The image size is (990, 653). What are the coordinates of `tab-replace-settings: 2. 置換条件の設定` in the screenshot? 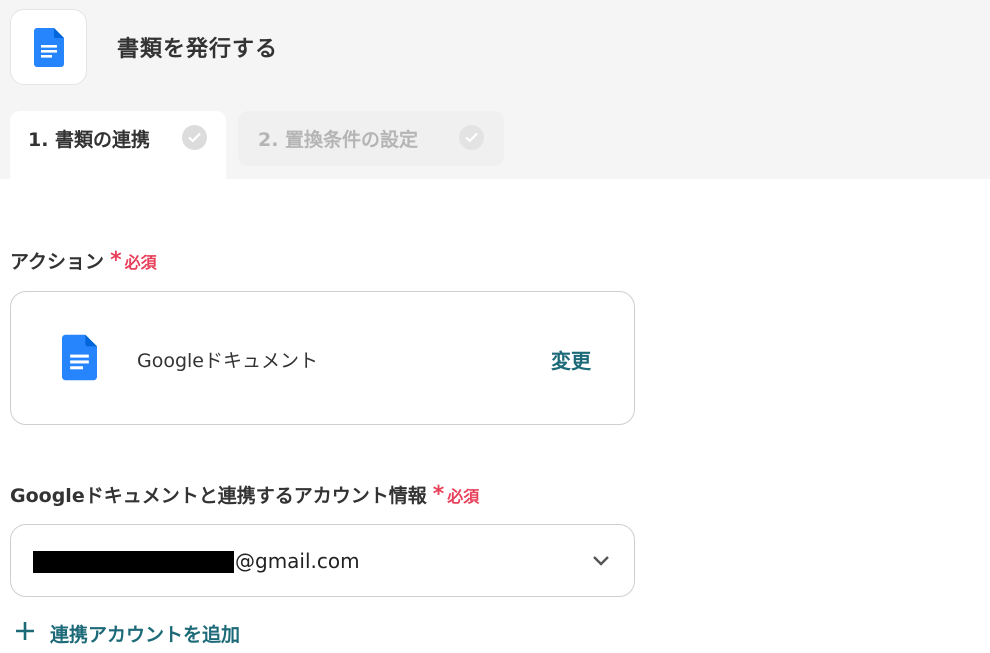 It's located at (371, 138).